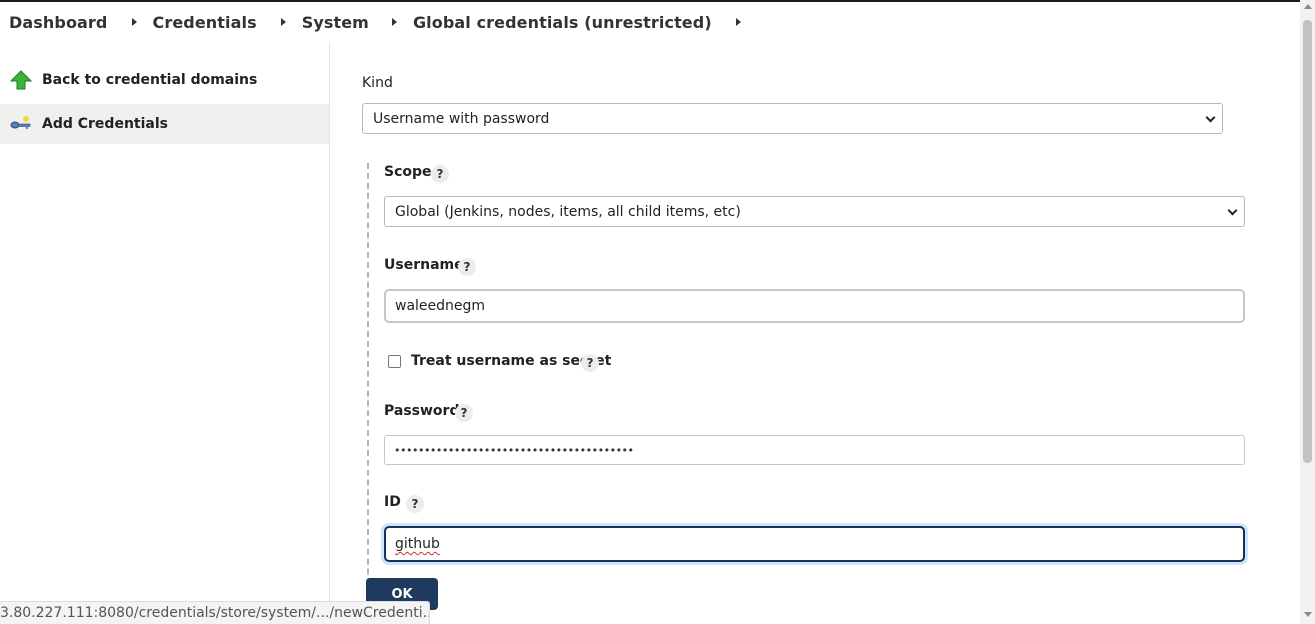 The height and width of the screenshot is (624, 1315). I want to click on kind-select-value: Username with password, so click(461, 118).